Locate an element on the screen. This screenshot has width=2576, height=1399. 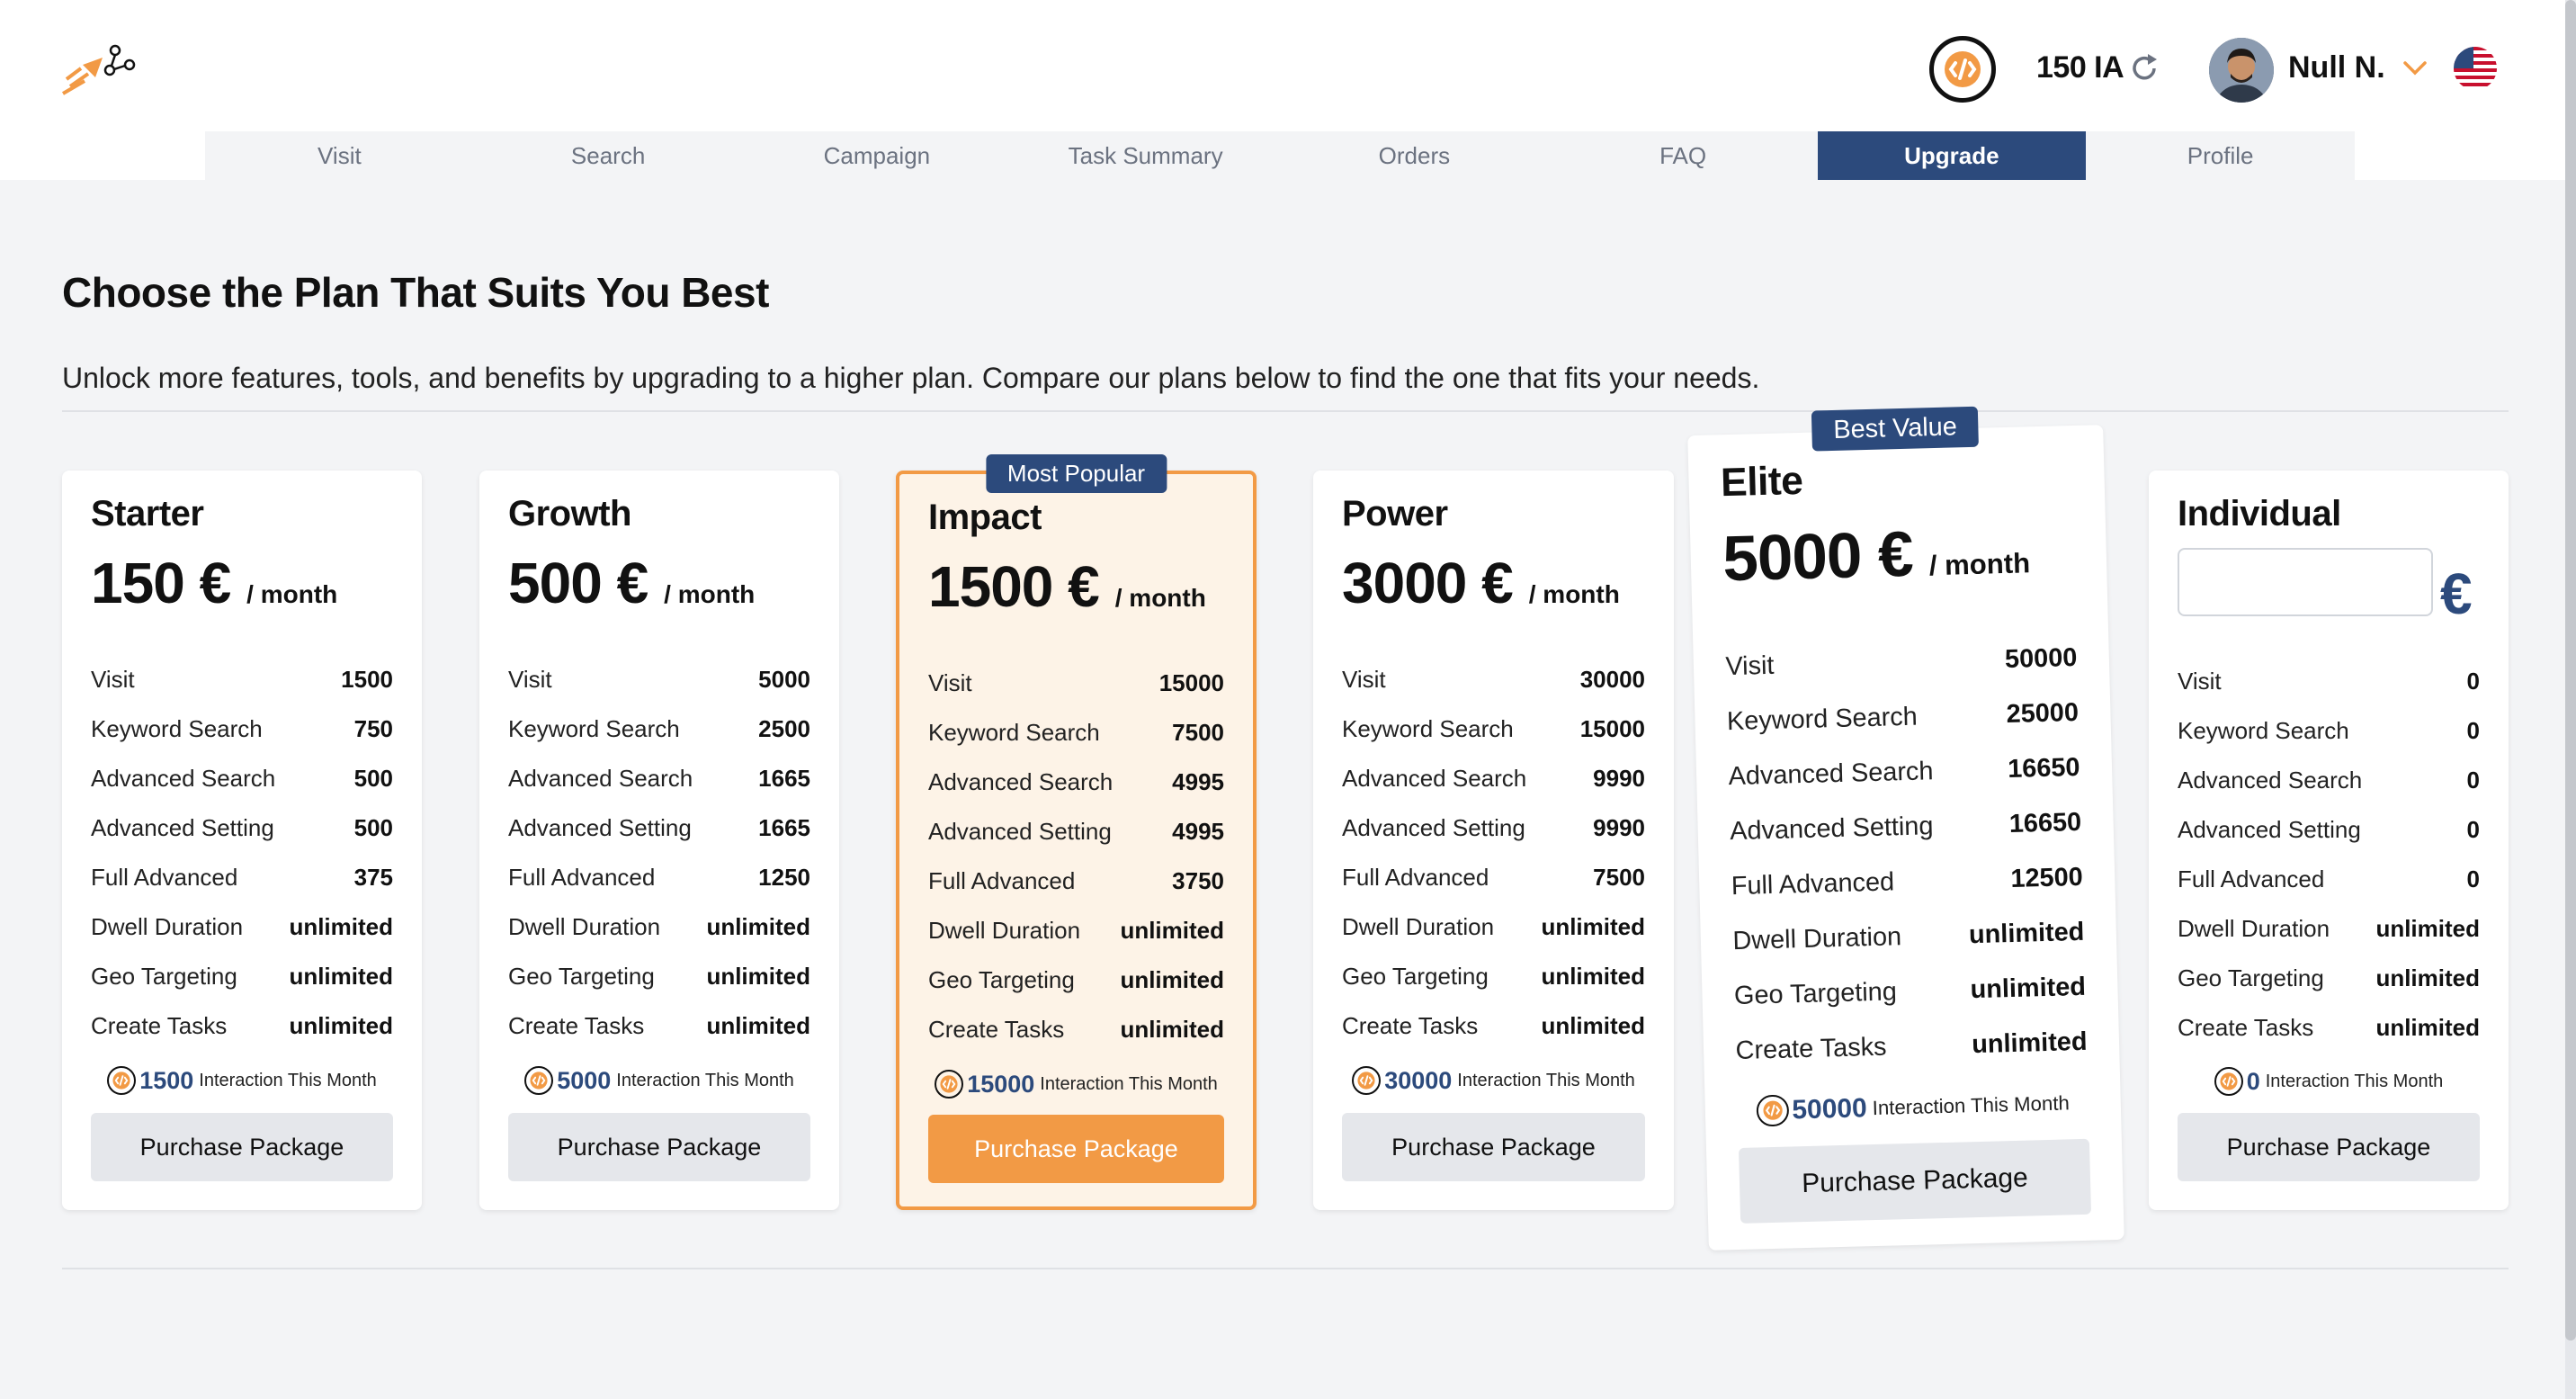
interaction-count: 1500 Interaction This Month is located at coordinates (242, 1081).